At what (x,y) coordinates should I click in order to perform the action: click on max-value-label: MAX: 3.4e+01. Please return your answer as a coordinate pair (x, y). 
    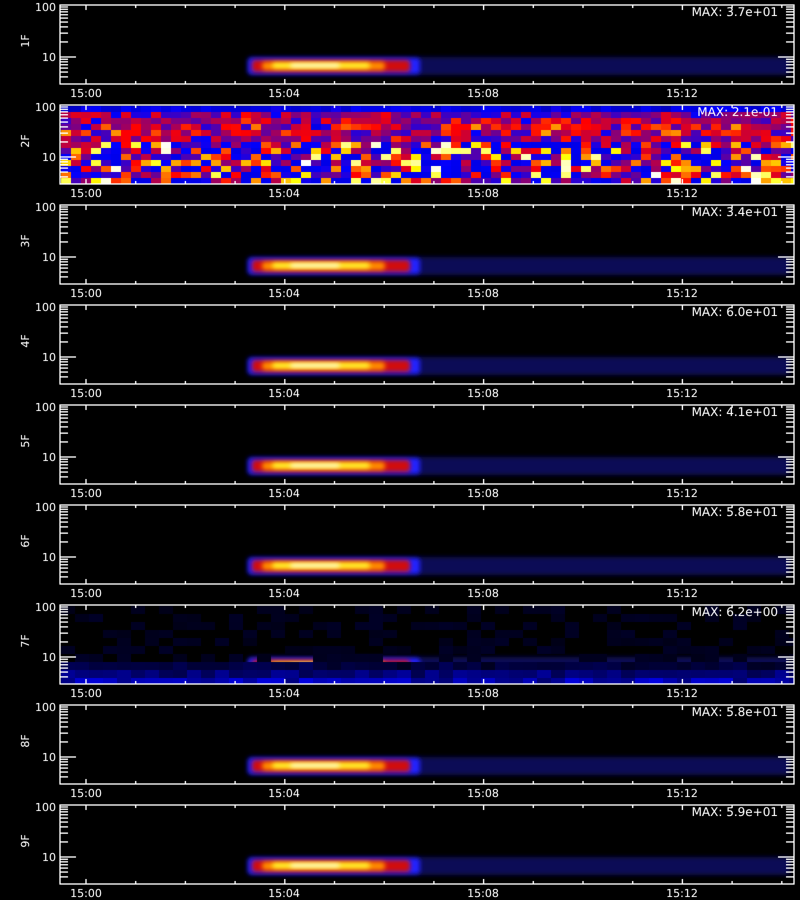
    Looking at the image, I should click on (735, 212).